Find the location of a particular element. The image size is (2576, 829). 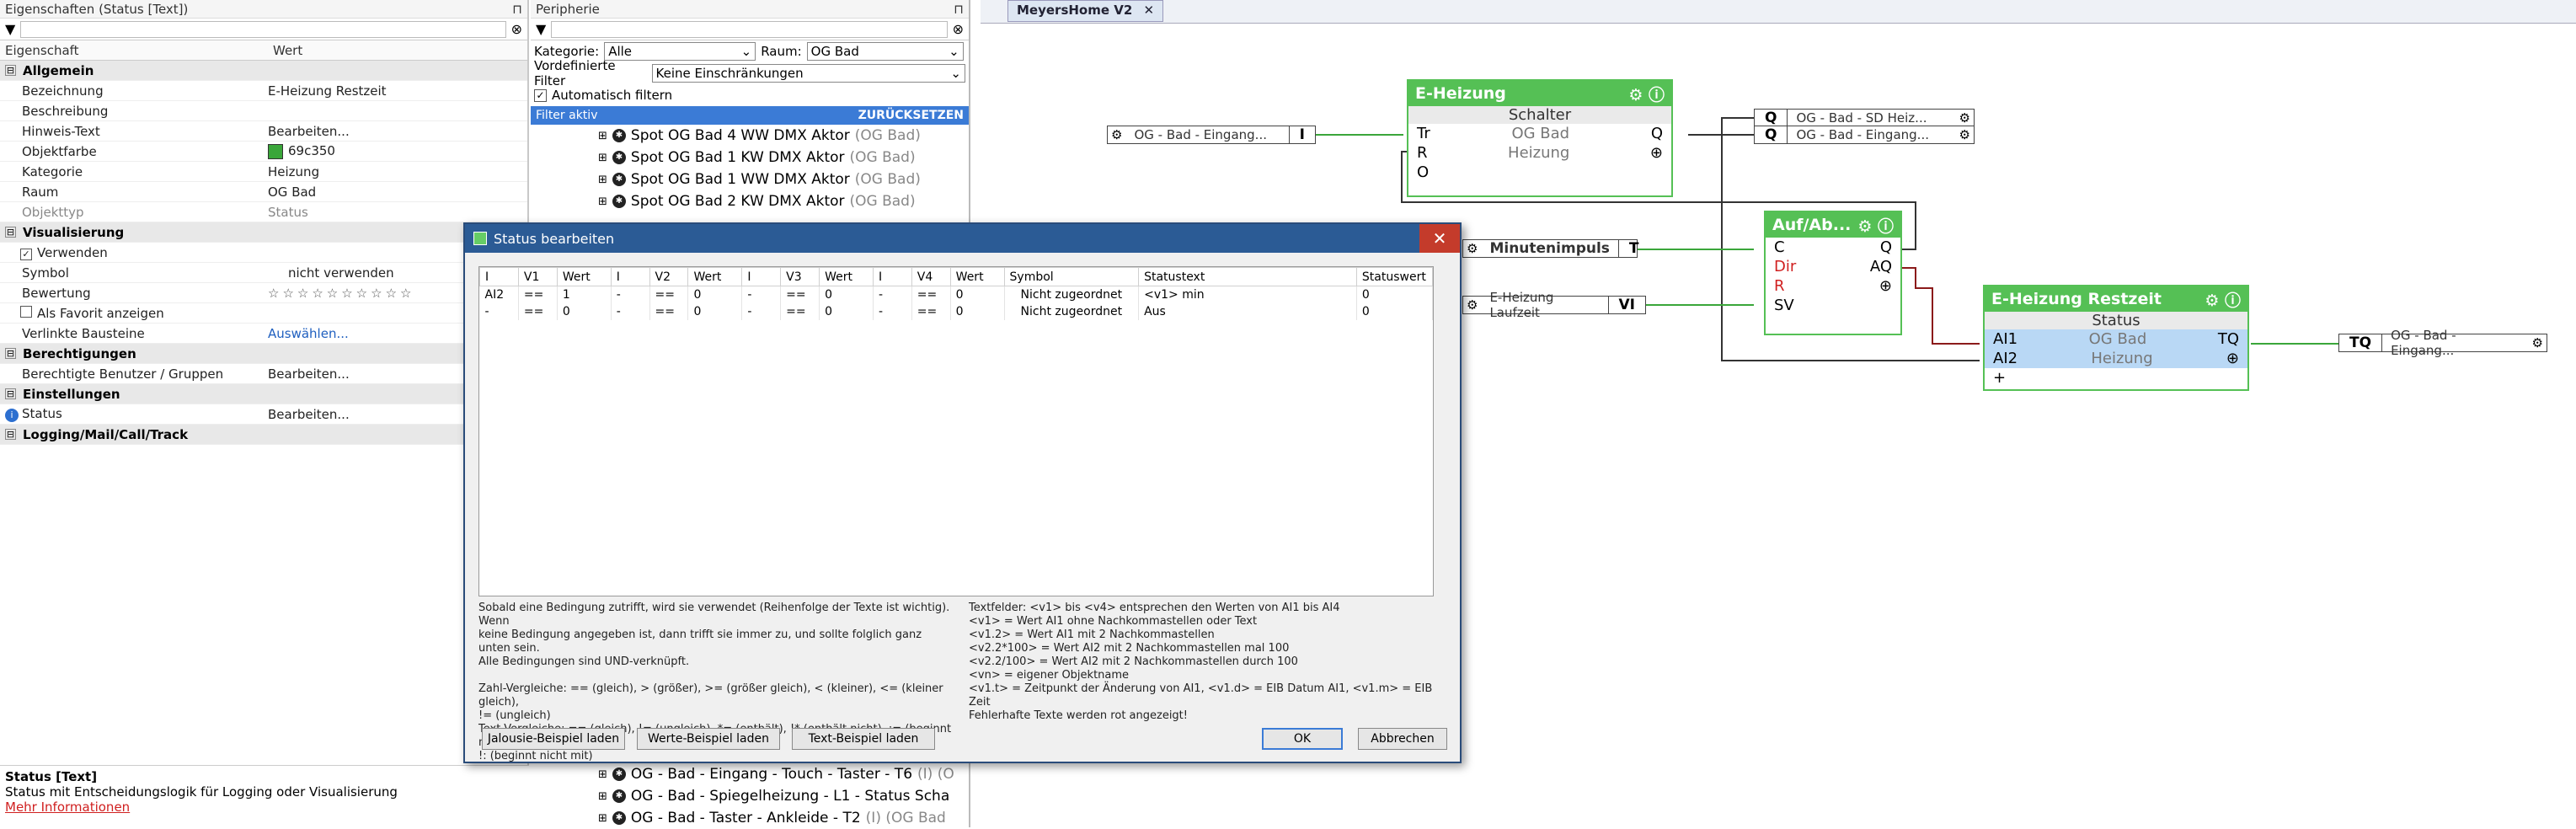

property-row: Beschreibung is located at coordinates (263, 111).